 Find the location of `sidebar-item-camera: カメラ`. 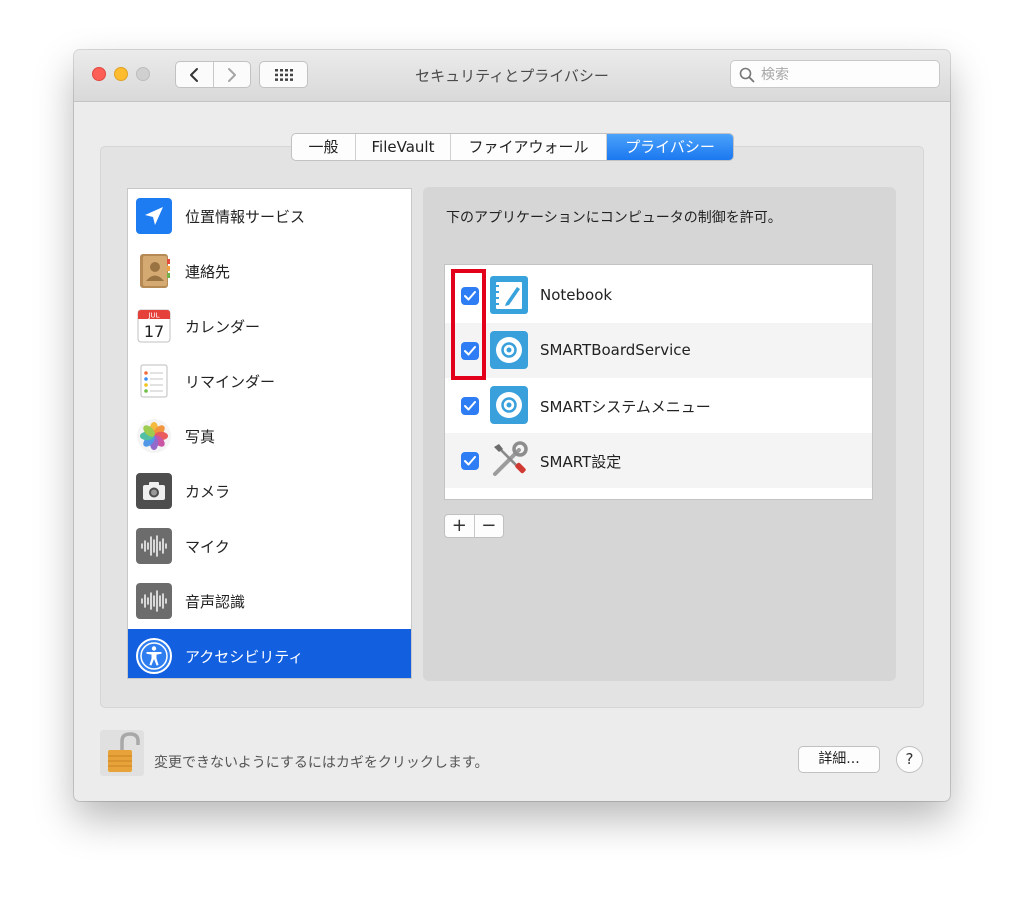

sidebar-item-camera: カメラ is located at coordinates (269, 491).